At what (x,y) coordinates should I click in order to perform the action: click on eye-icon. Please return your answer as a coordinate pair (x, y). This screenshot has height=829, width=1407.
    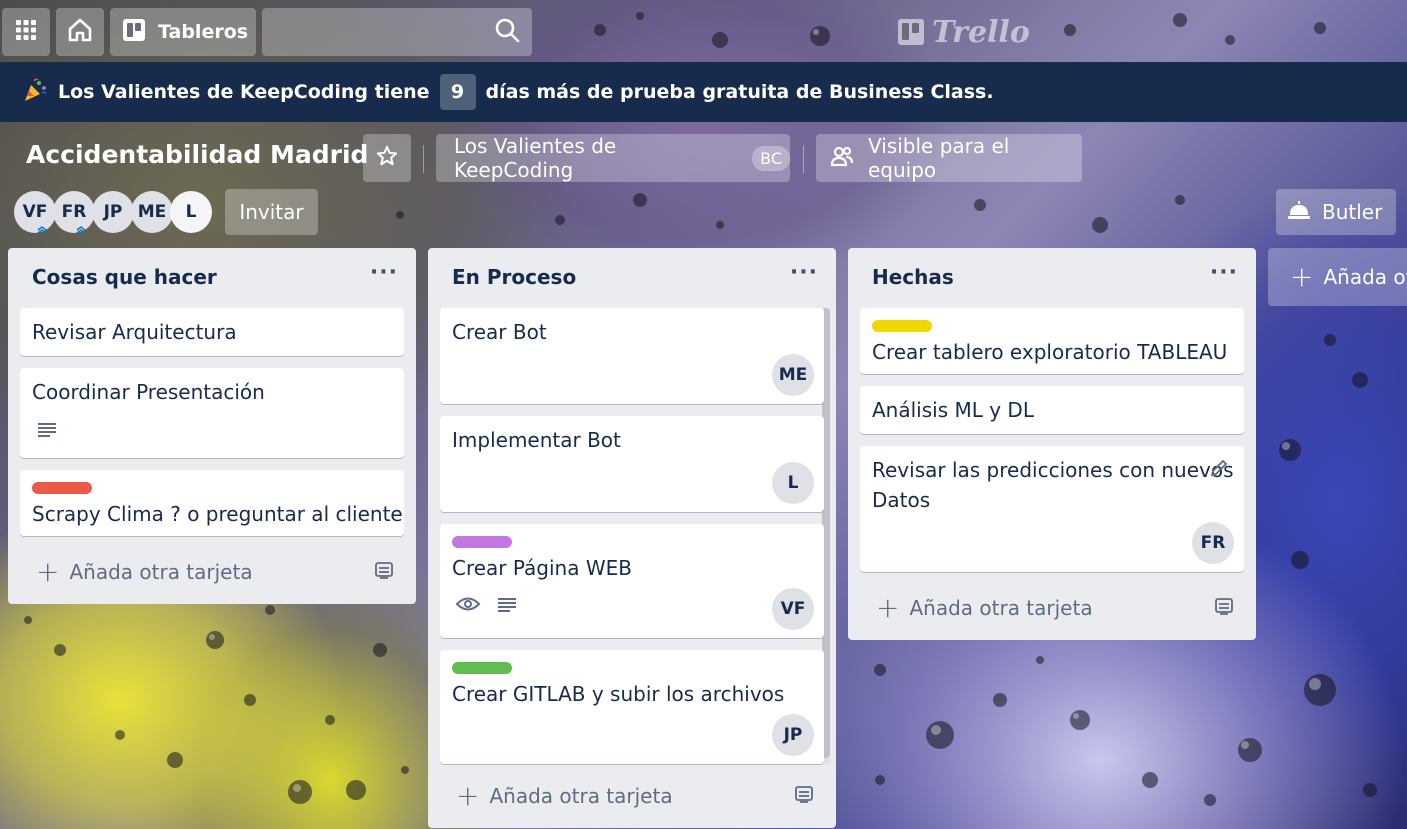
    Looking at the image, I should click on (468, 606).